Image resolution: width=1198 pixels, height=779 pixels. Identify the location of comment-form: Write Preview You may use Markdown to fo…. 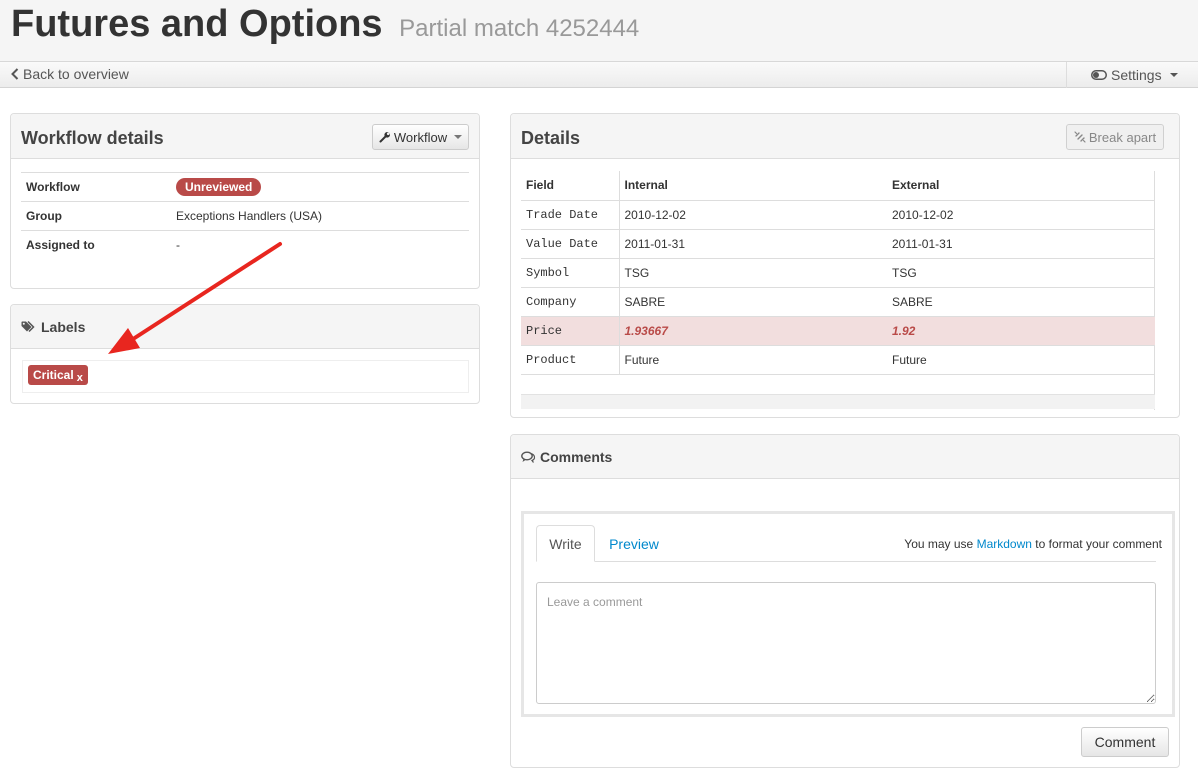
(848, 614).